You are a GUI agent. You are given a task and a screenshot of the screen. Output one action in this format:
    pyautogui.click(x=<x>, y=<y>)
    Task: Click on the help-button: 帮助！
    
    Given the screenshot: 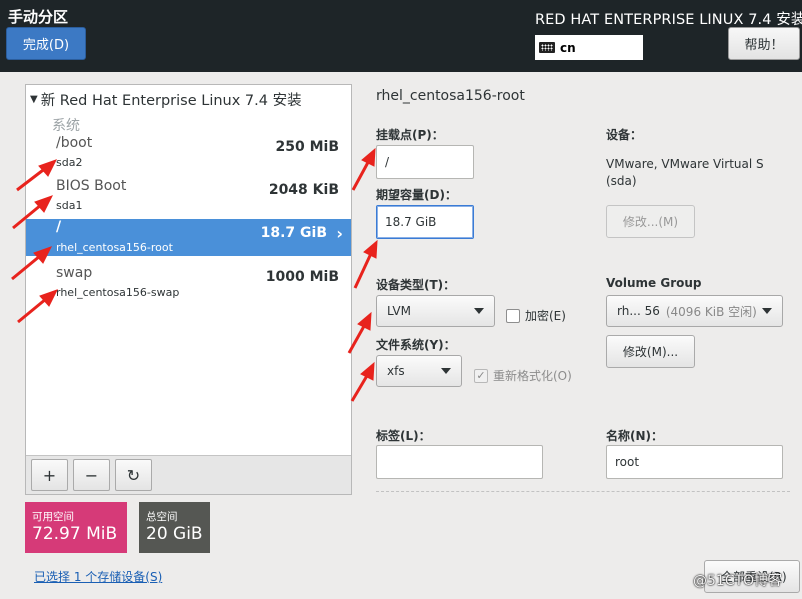 What is the action you would take?
    pyautogui.click(x=764, y=43)
    